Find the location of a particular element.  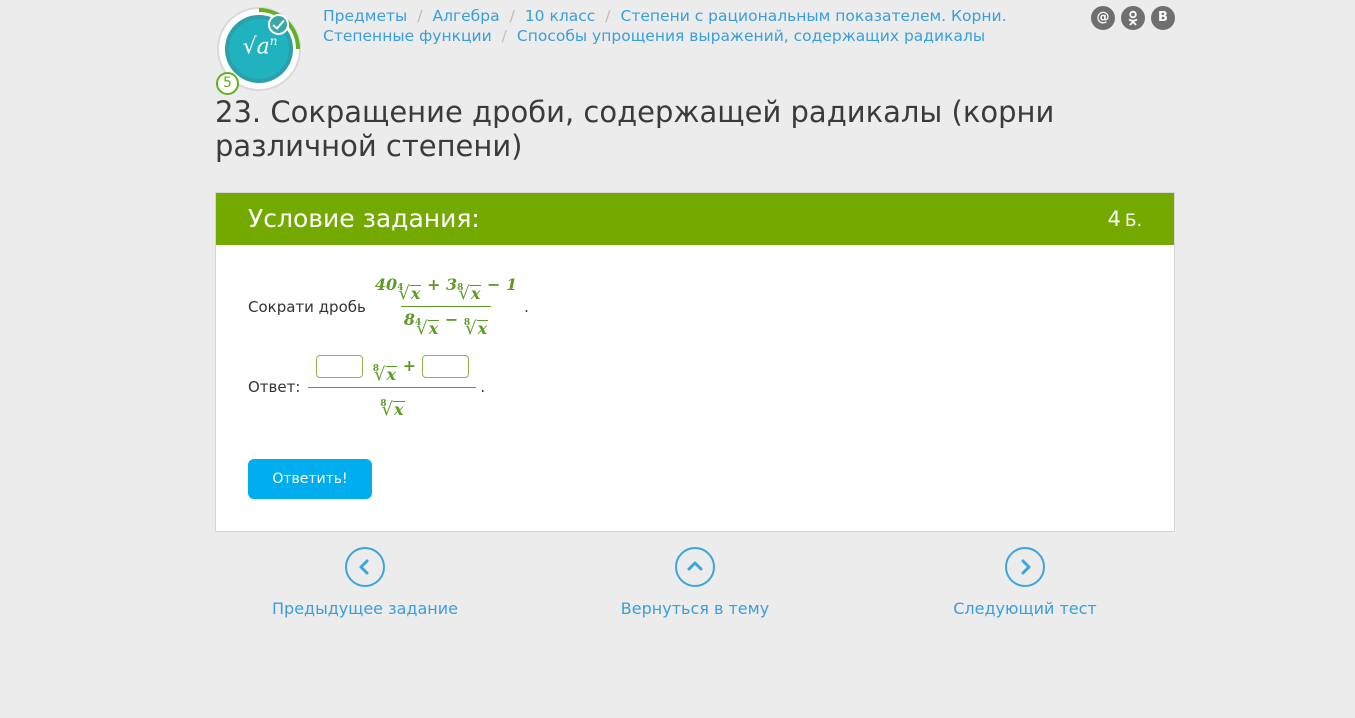

social-links: @ В is located at coordinates (1133, 18).